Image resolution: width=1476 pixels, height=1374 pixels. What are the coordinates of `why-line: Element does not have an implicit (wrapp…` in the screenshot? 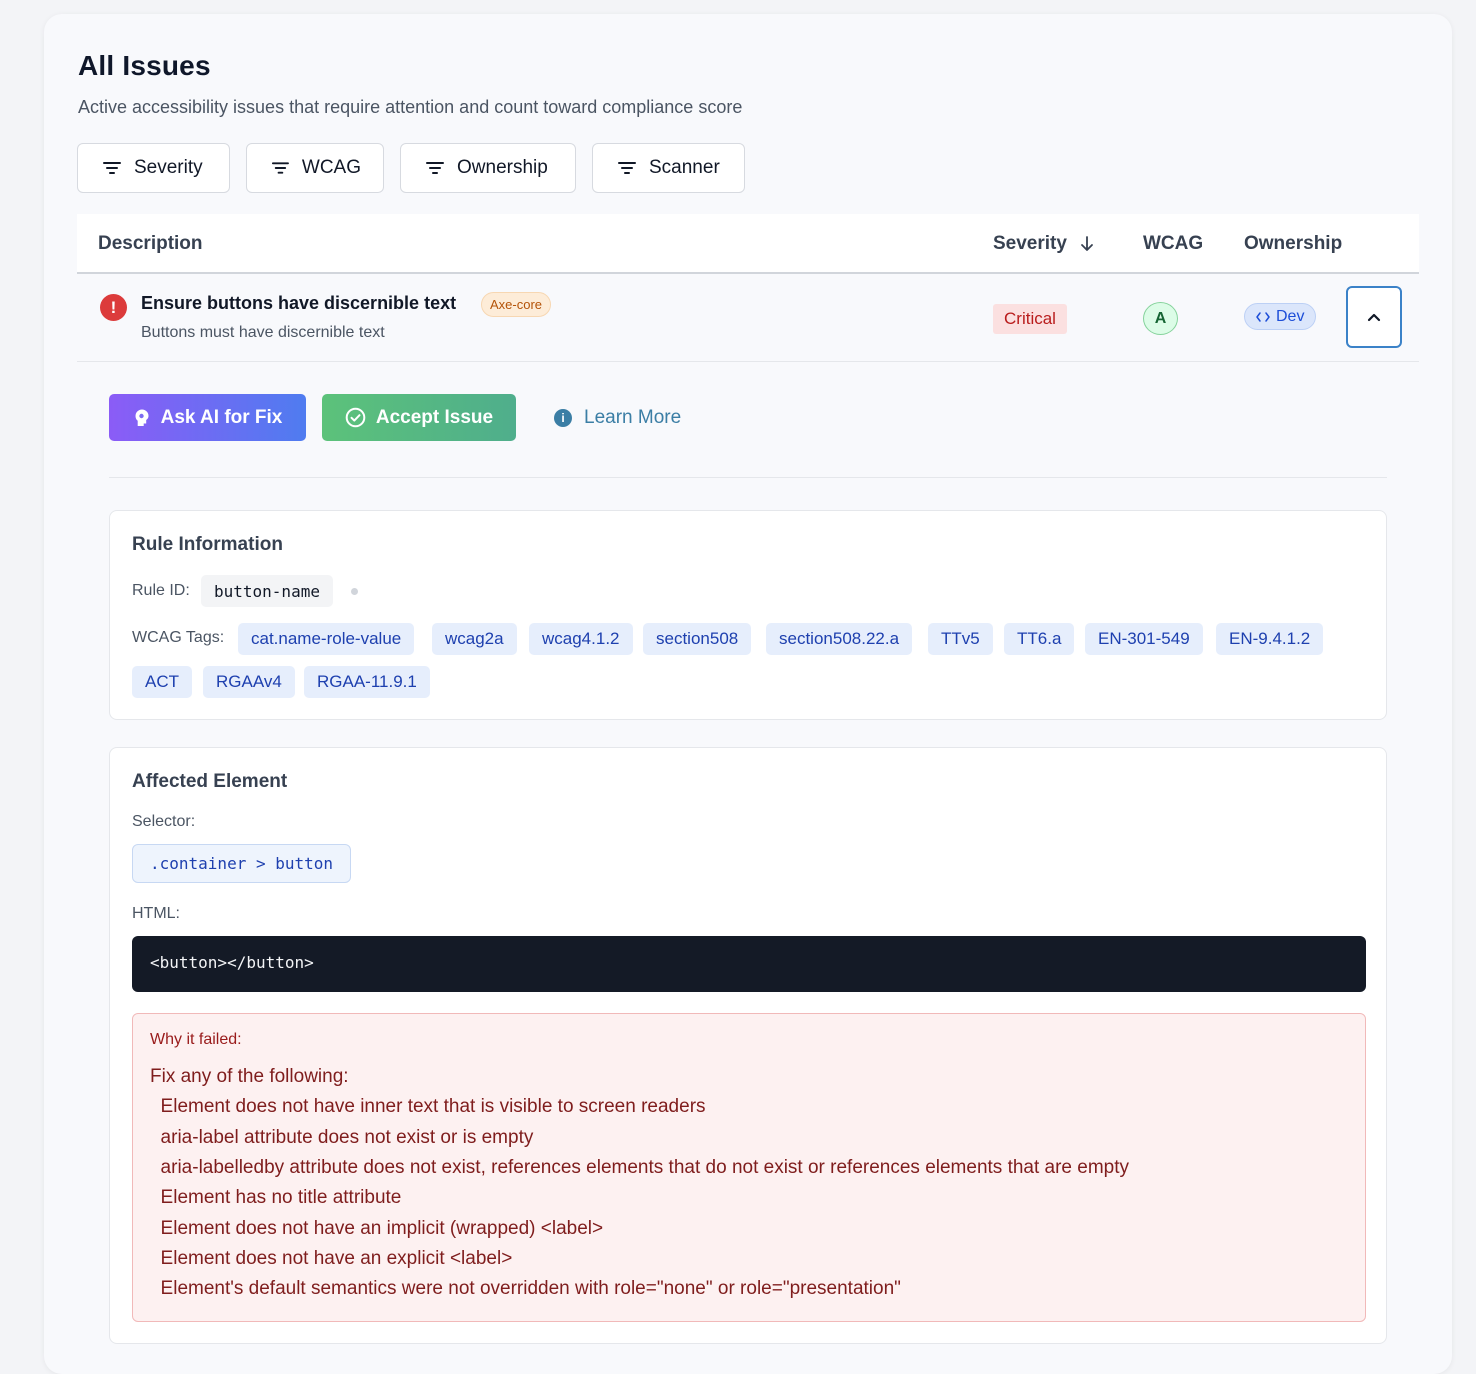 It's located at (377, 1228).